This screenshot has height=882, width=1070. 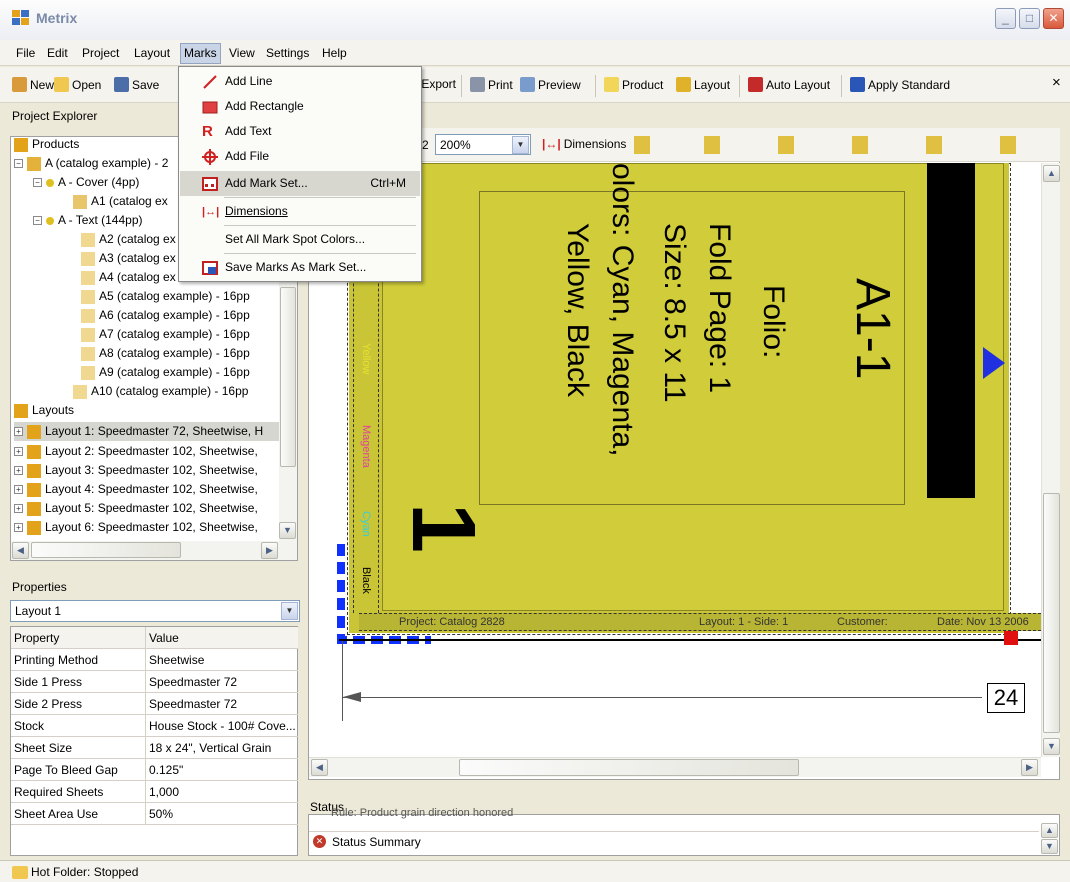 I want to click on print-button: Print, so click(x=491, y=84).